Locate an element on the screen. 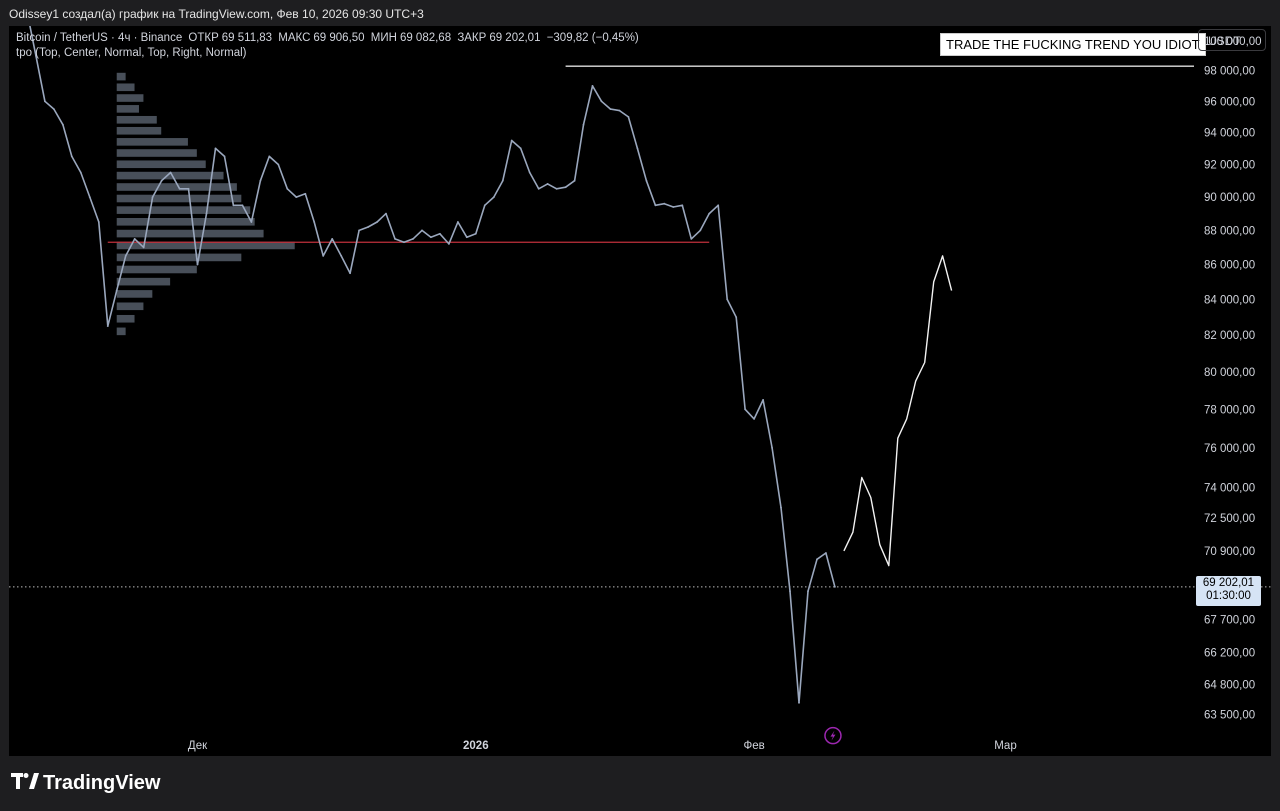  y-axis-tick-label: 82 000,00 is located at coordinates (1229, 336).